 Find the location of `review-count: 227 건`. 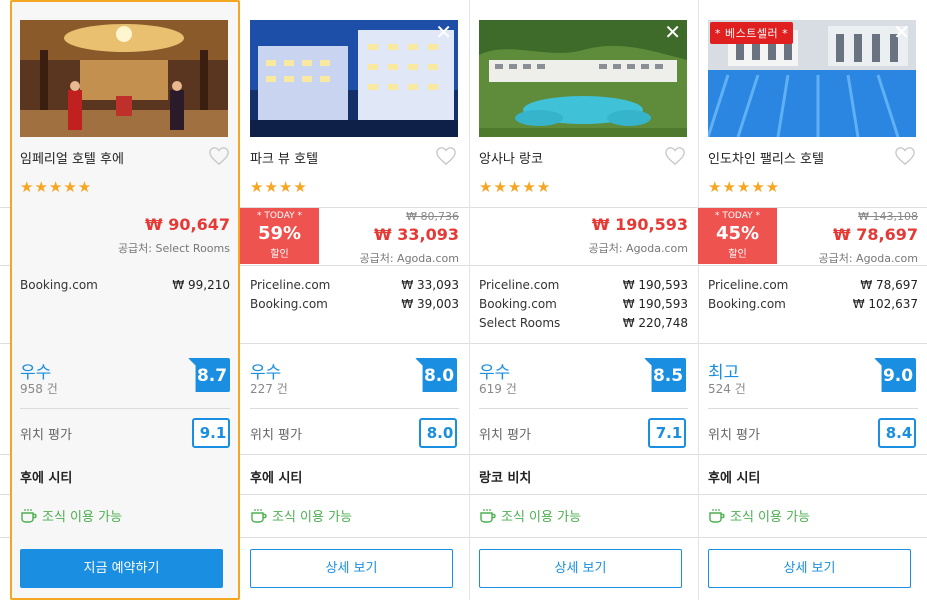

review-count: 227 건 is located at coordinates (269, 388).